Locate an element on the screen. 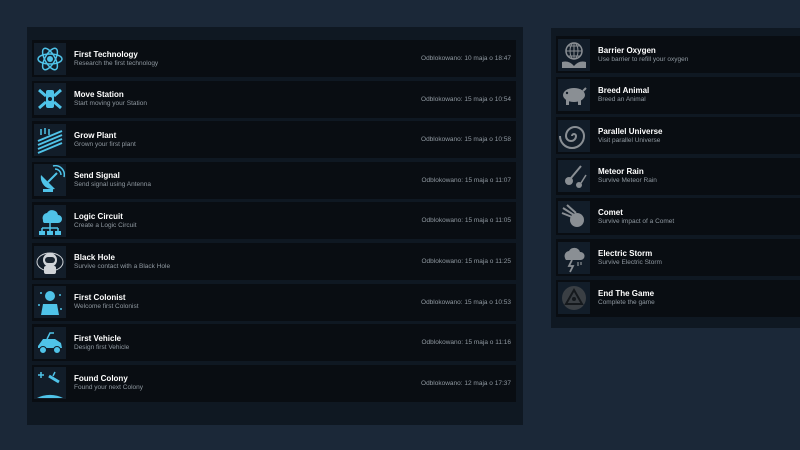  satellite-dish-icon-graphic is located at coordinates (52, 179).